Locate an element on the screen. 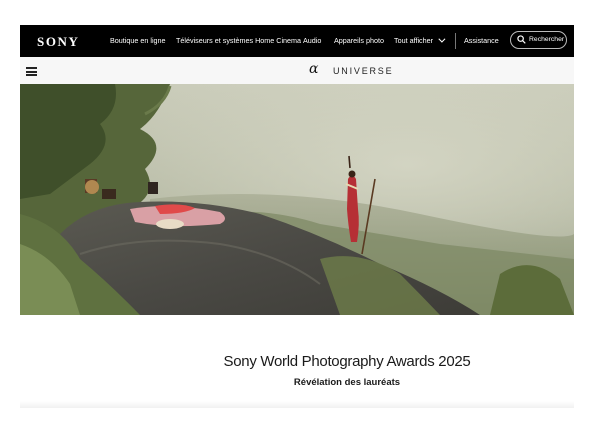  alpha-universe-bar: α UNIVERSE is located at coordinates (297, 71).